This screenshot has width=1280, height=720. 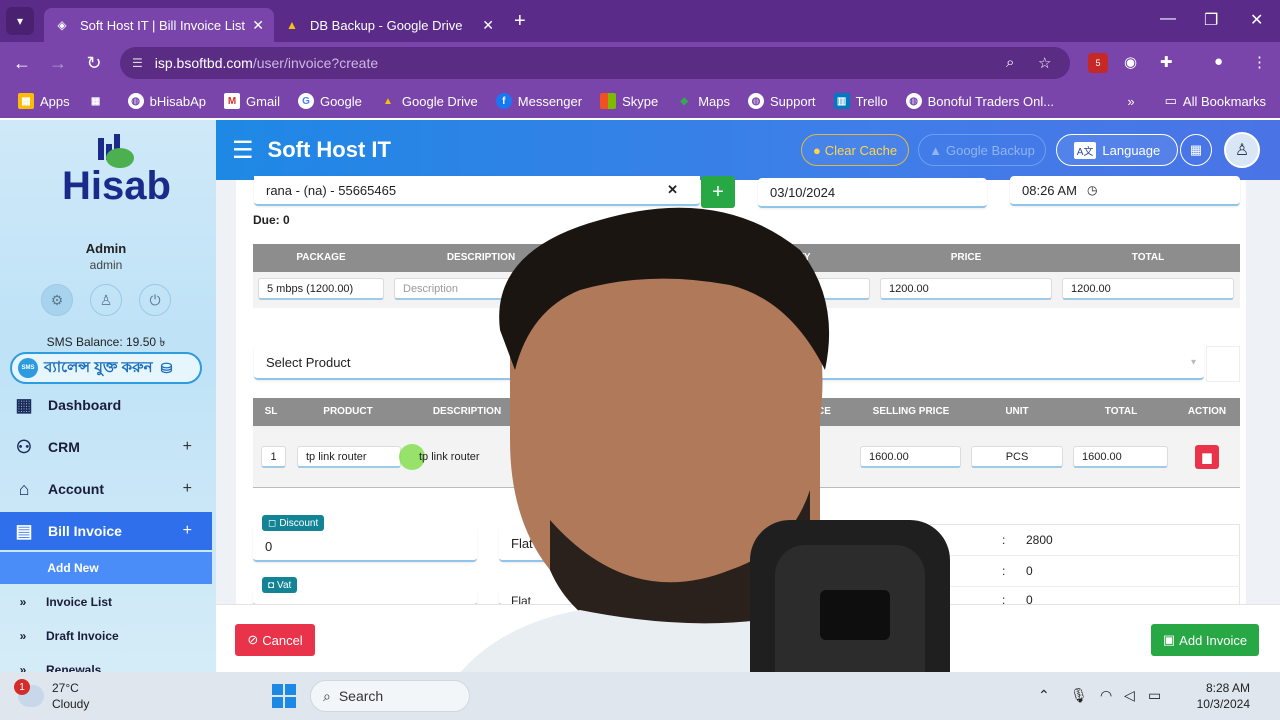 What do you see at coordinates (872, 193) in the screenshot?
I see `date-input: 03/10/2024` at bounding box center [872, 193].